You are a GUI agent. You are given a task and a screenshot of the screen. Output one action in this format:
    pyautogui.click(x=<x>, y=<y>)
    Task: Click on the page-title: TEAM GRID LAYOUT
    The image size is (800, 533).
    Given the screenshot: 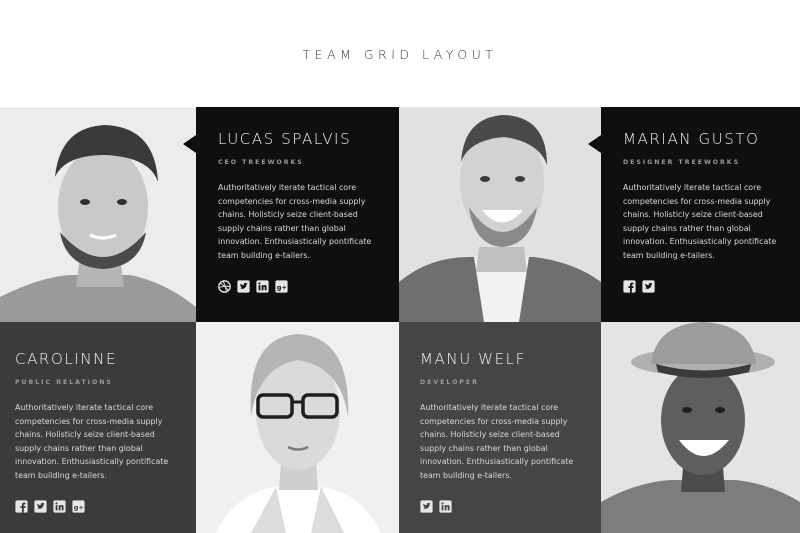 What is the action you would take?
    pyautogui.click(x=400, y=54)
    